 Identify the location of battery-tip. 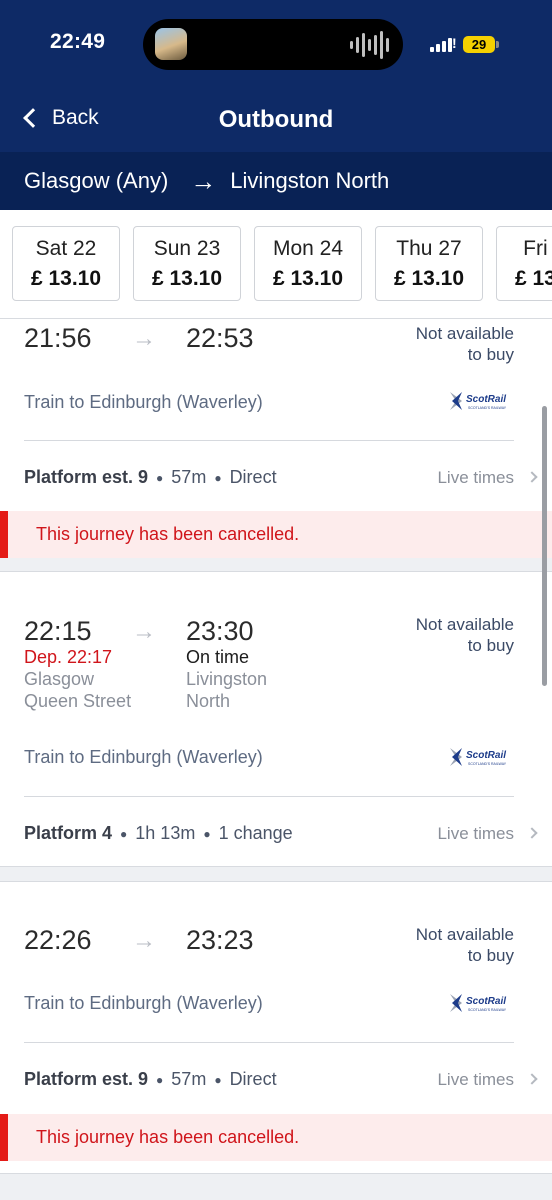
(497, 44).